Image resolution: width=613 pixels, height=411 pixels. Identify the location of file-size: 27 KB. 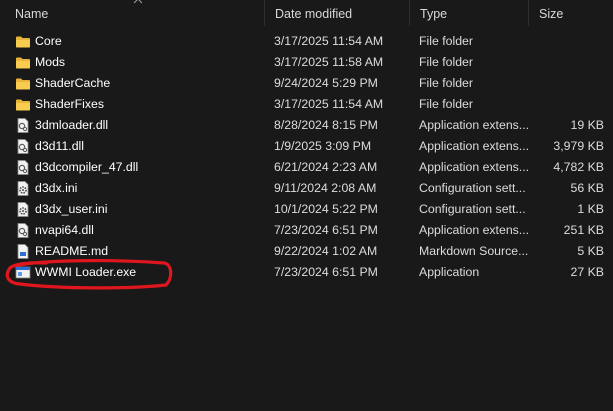
(587, 272).